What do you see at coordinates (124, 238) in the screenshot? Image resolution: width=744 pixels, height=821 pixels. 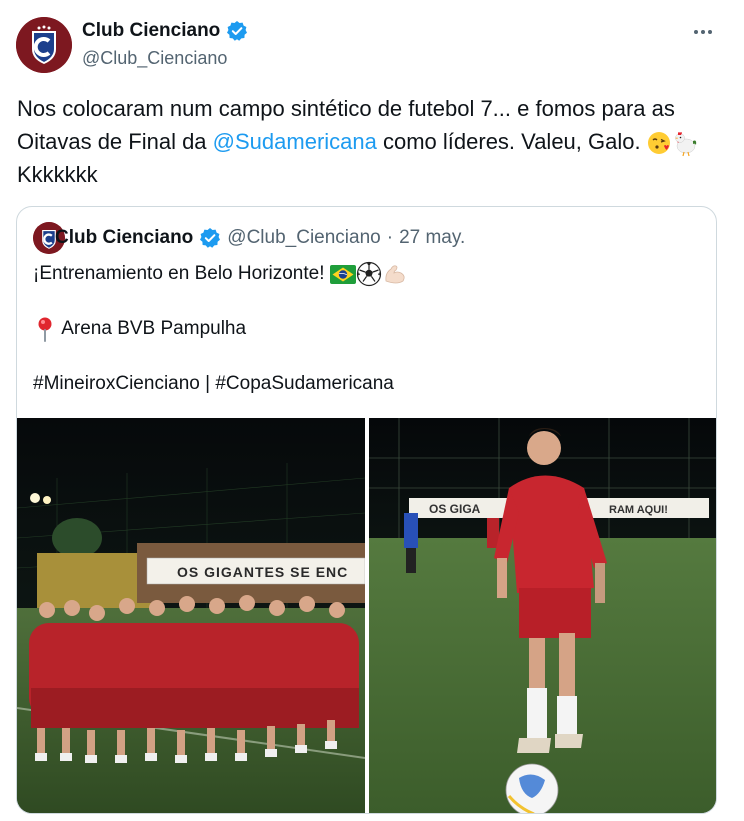 I see `quoted-author-name: Club Cienciano` at bounding box center [124, 238].